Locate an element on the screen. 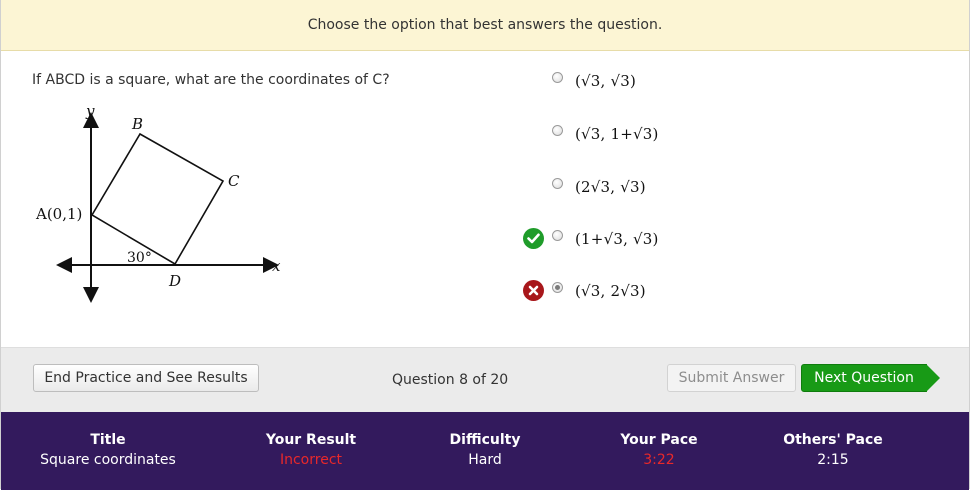 The image size is (970, 490). option-label-2: (√3, 1+√3) is located at coordinates (617, 134).